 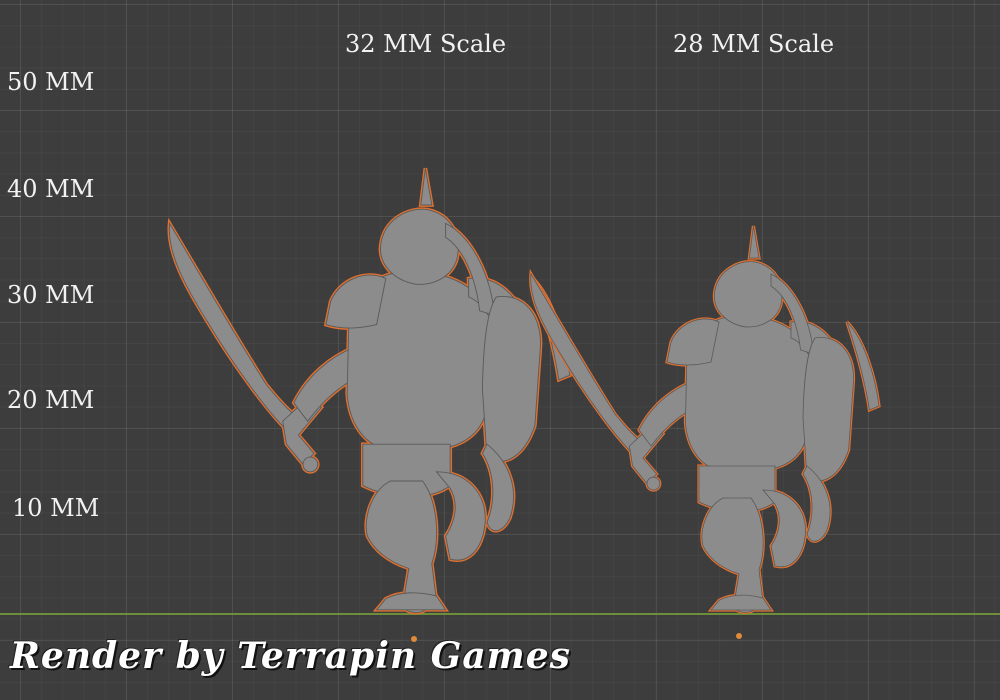 What do you see at coordinates (290, 656) in the screenshot?
I see `render-credit: Render by Terrapin Games` at bounding box center [290, 656].